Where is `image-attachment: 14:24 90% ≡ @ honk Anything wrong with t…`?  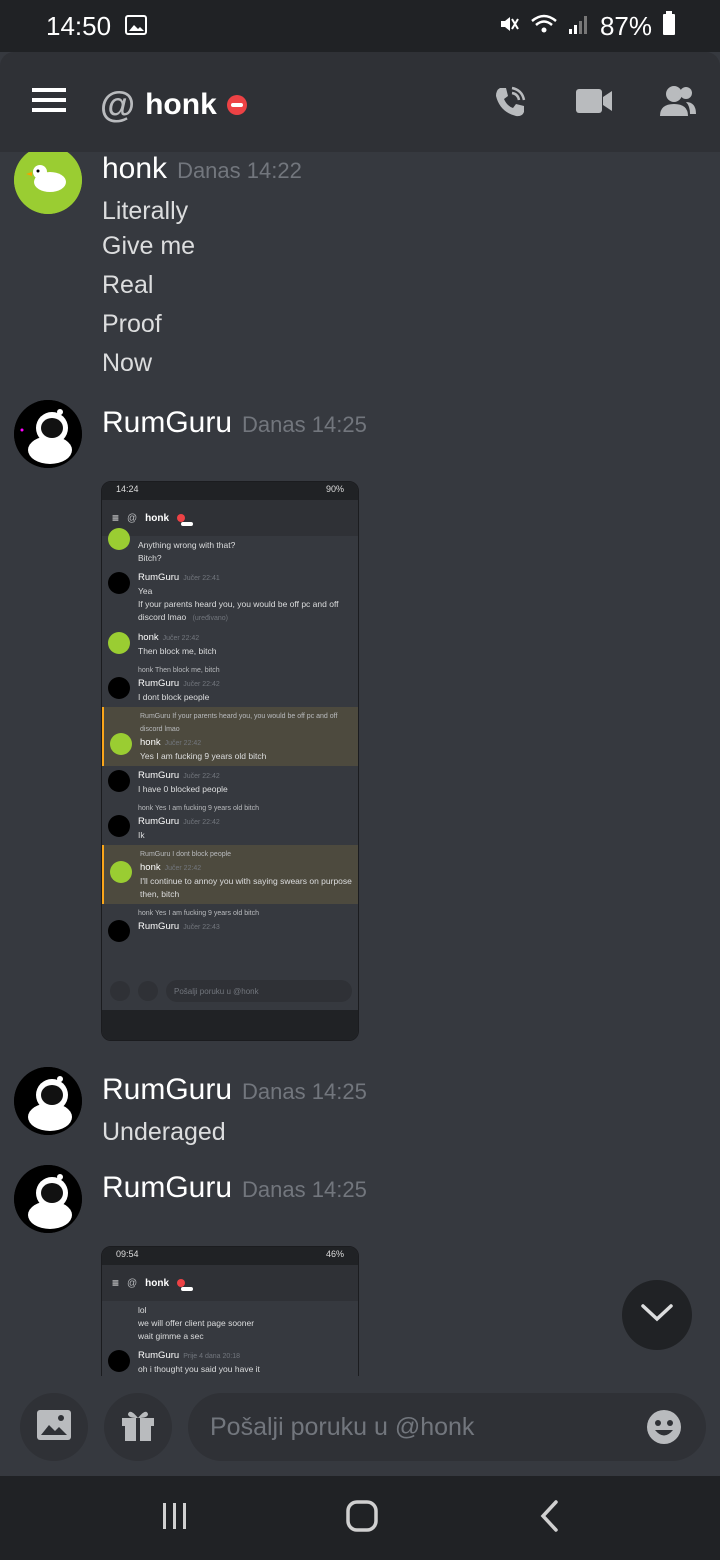 image-attachment: 14:24 90% ≡ @ honk Anything wrong with t… is located at coordinates (230, 761).